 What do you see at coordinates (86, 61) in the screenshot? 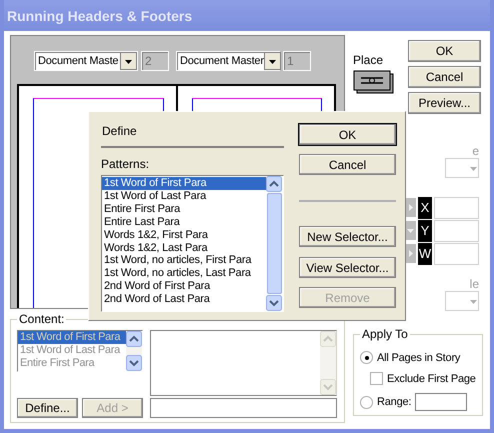
I see `master-dropdown: Document Maste` at bounding box center [86, 61].